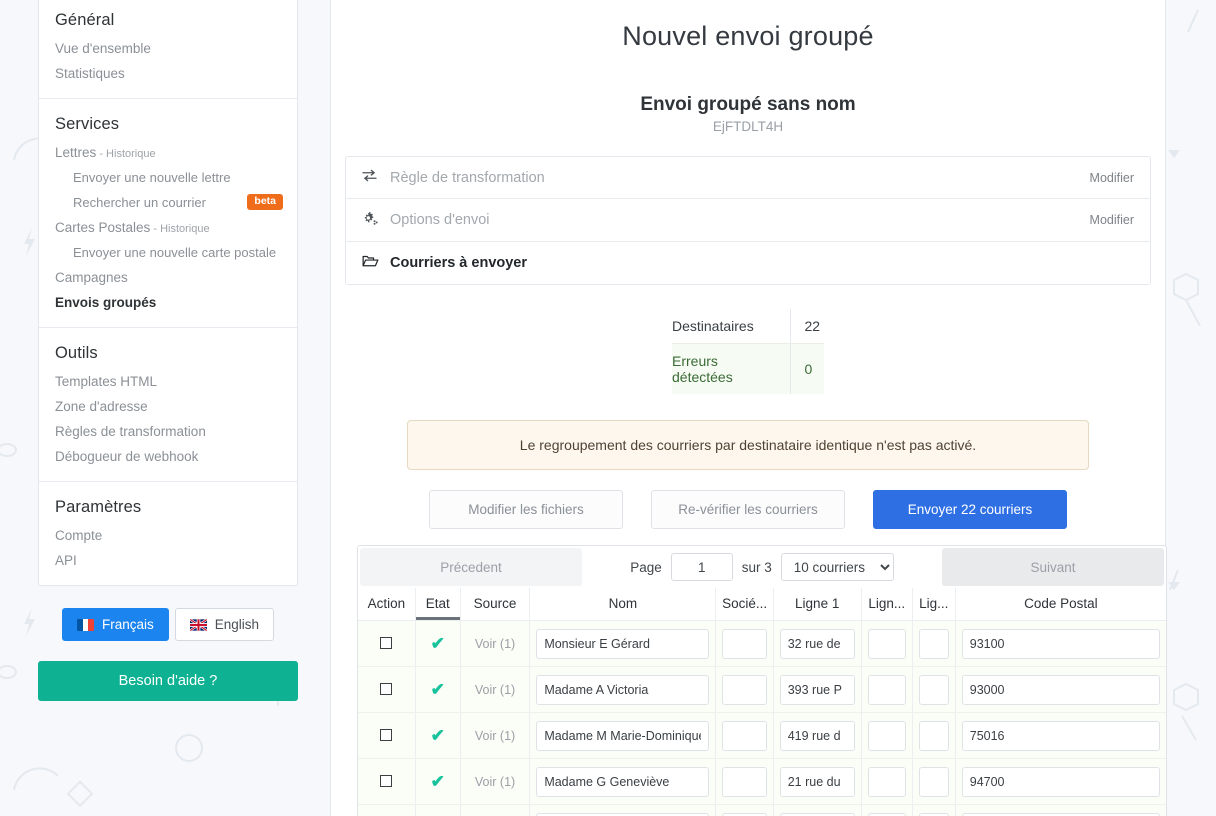  Describe the element at coordinates (198, 624) in the screenshot. I see `flag-uk-icon` at that location.